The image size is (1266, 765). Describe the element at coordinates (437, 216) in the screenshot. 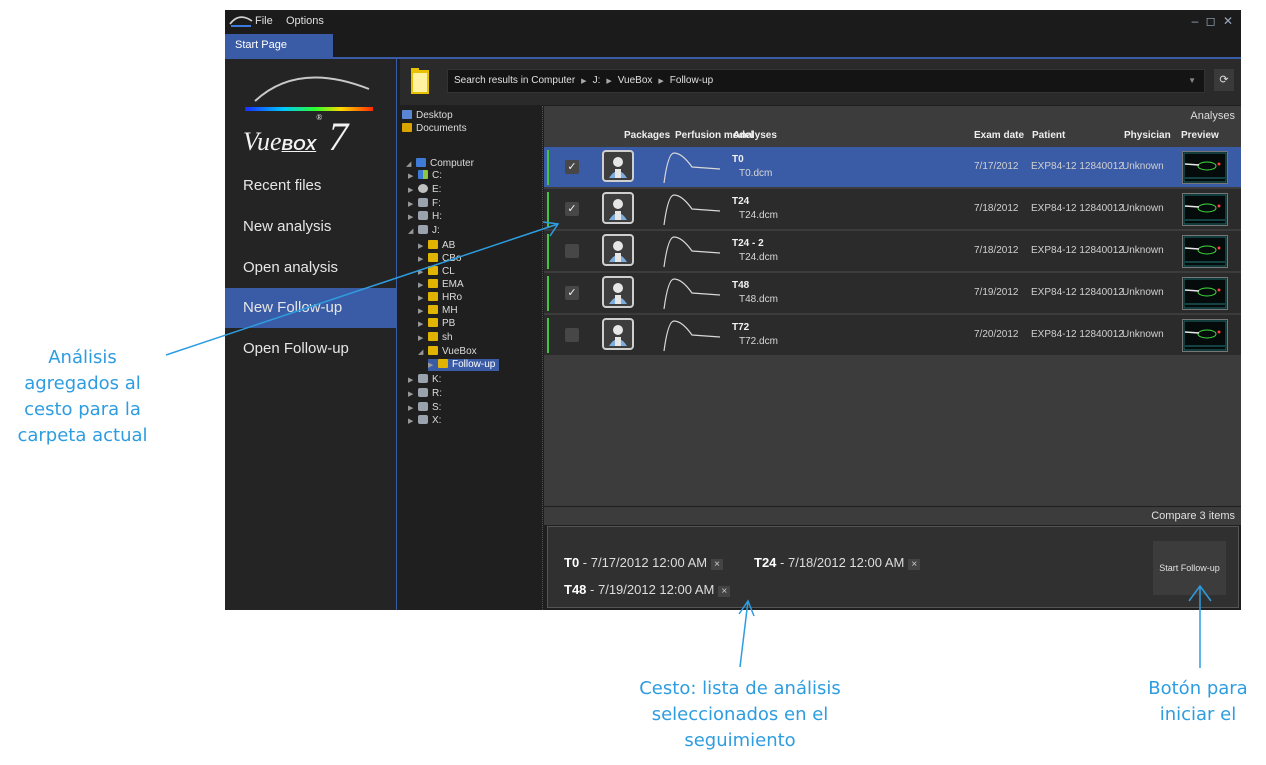

I see `tree-item-label: H:` at that location.